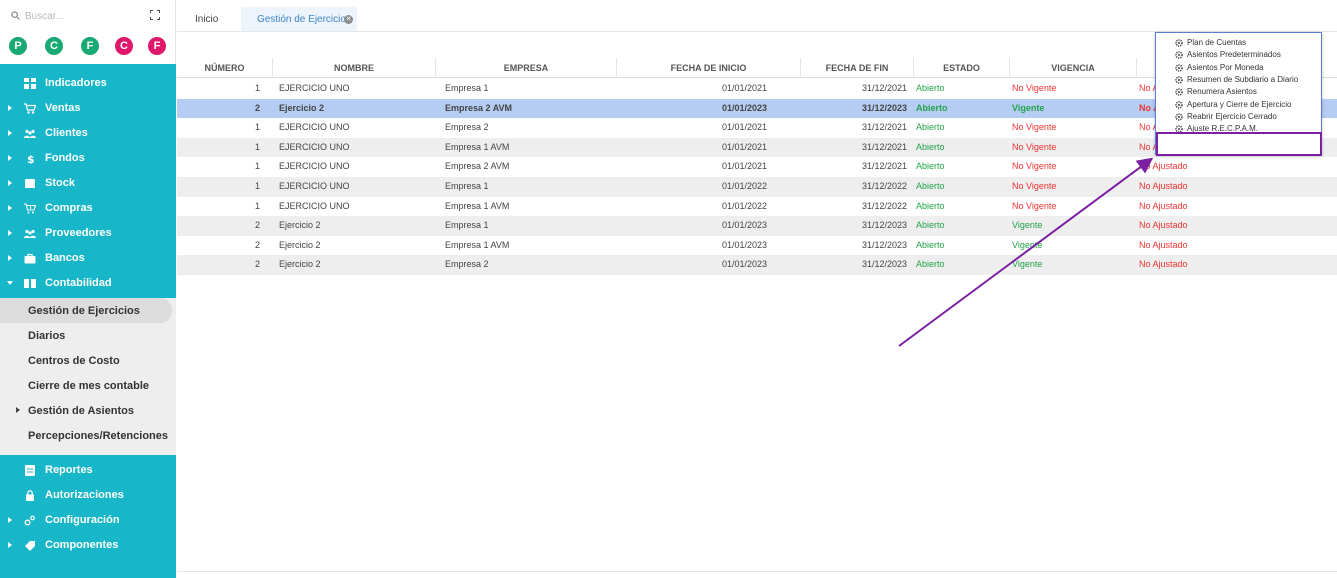 The height and width of the screenshot is (578, 1337). I want to click on sidebar-item-label: Stock, so click(60, 183).